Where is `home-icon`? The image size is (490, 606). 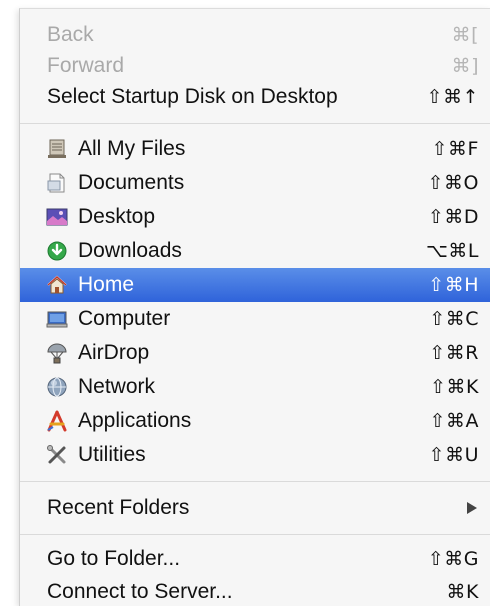 home-icon is located at coordinates (57, 285).